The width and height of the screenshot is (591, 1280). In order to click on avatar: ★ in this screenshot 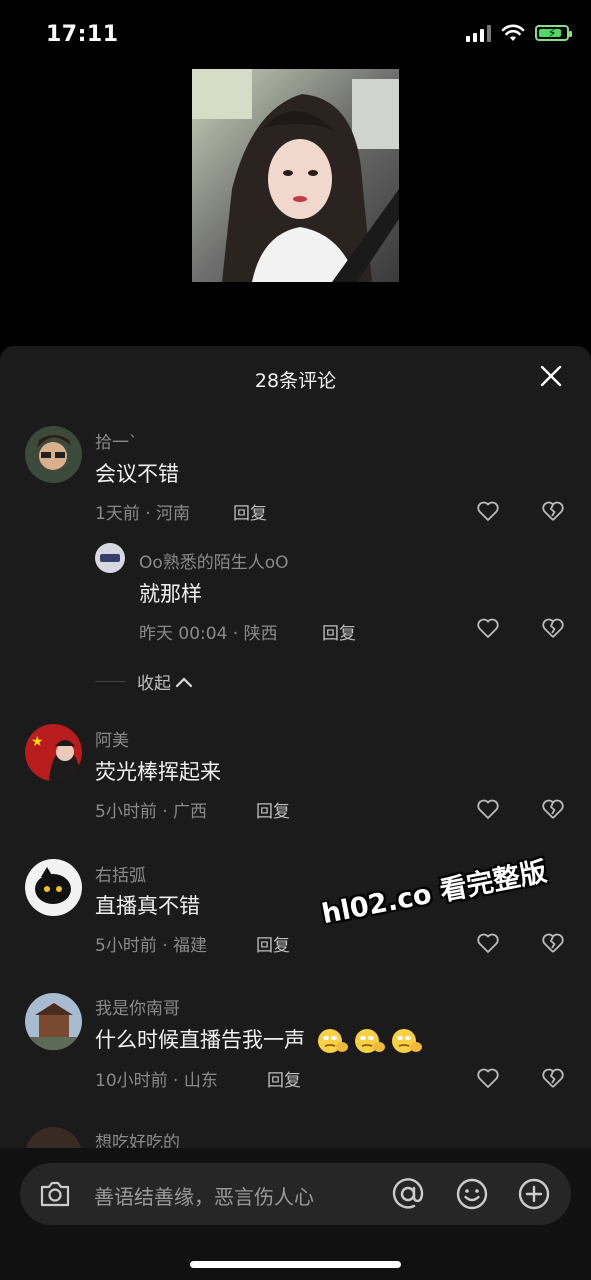, I will do `click(53, 752)`.